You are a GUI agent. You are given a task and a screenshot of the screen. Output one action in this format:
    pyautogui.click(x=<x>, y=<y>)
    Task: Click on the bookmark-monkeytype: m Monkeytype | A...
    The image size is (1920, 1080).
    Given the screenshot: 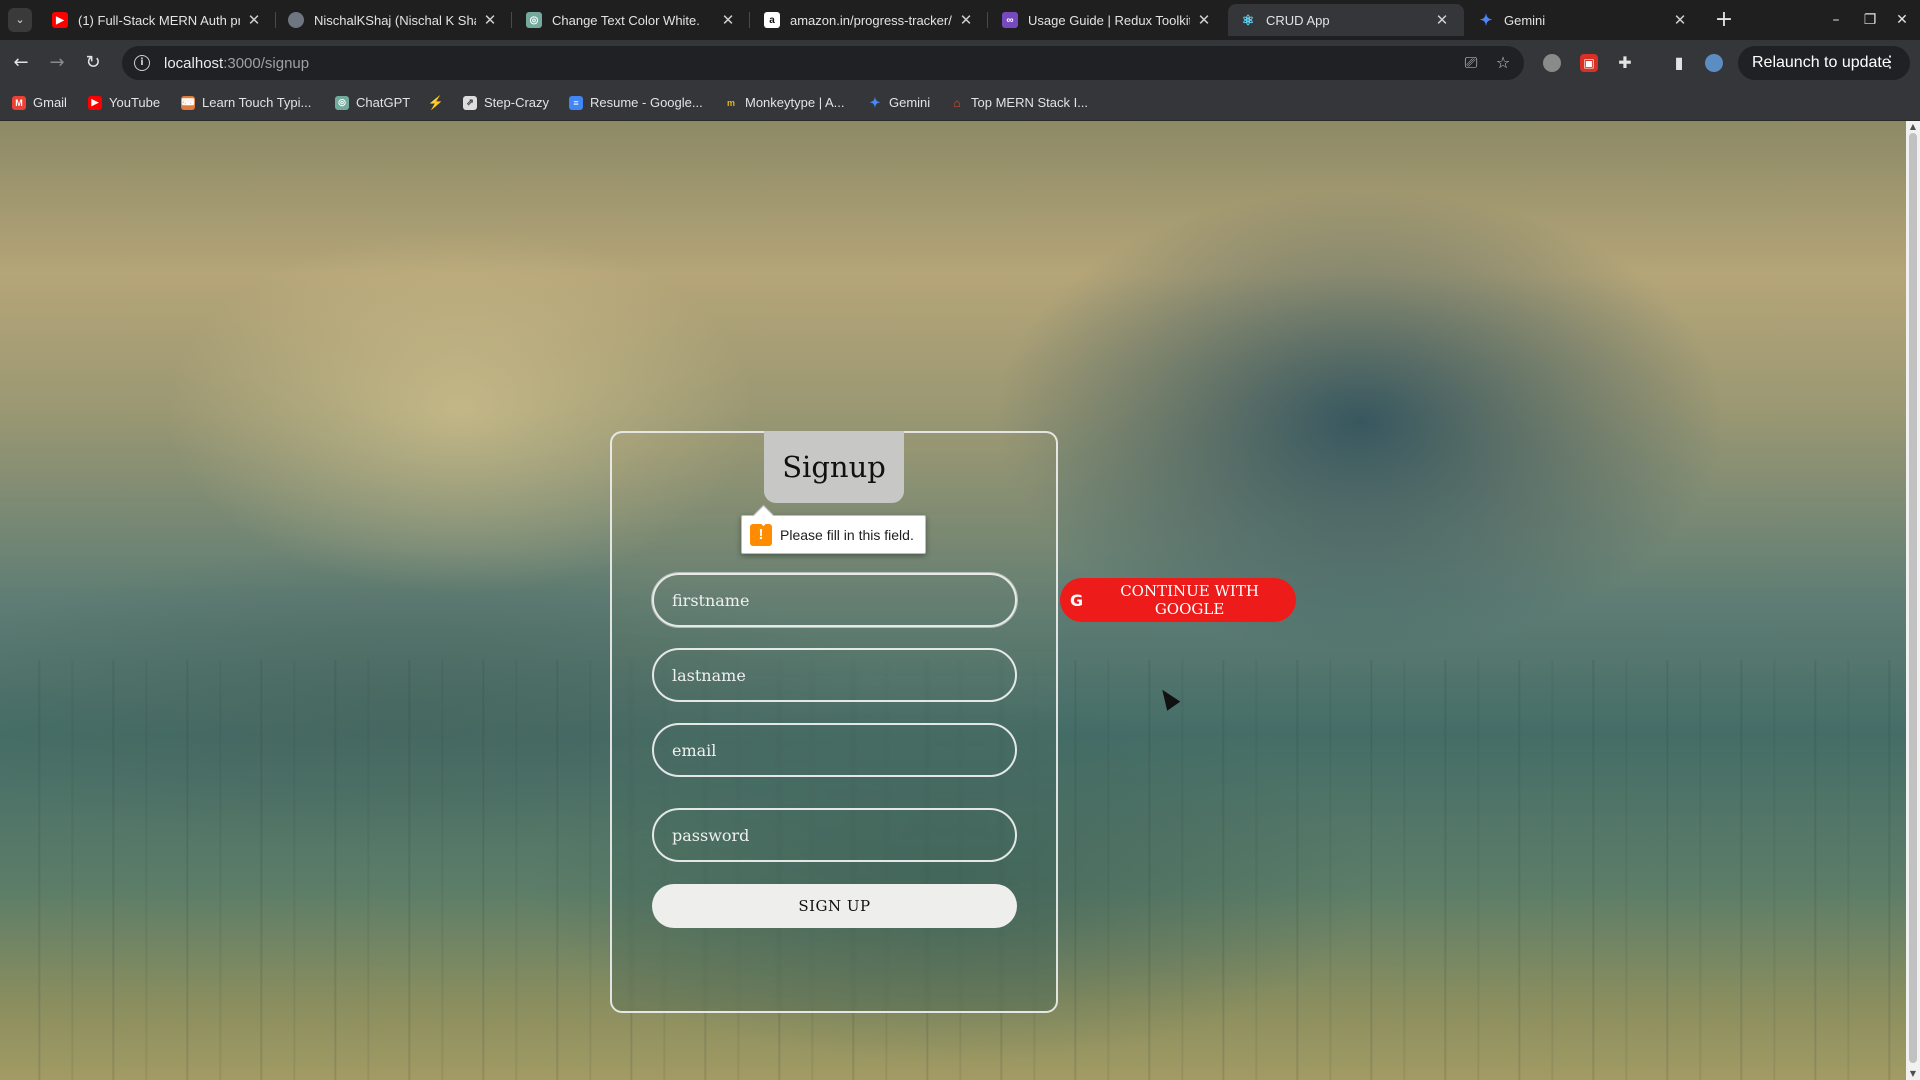 What is the action you would take?
    pyautogui.click(x=784, y=102)
    